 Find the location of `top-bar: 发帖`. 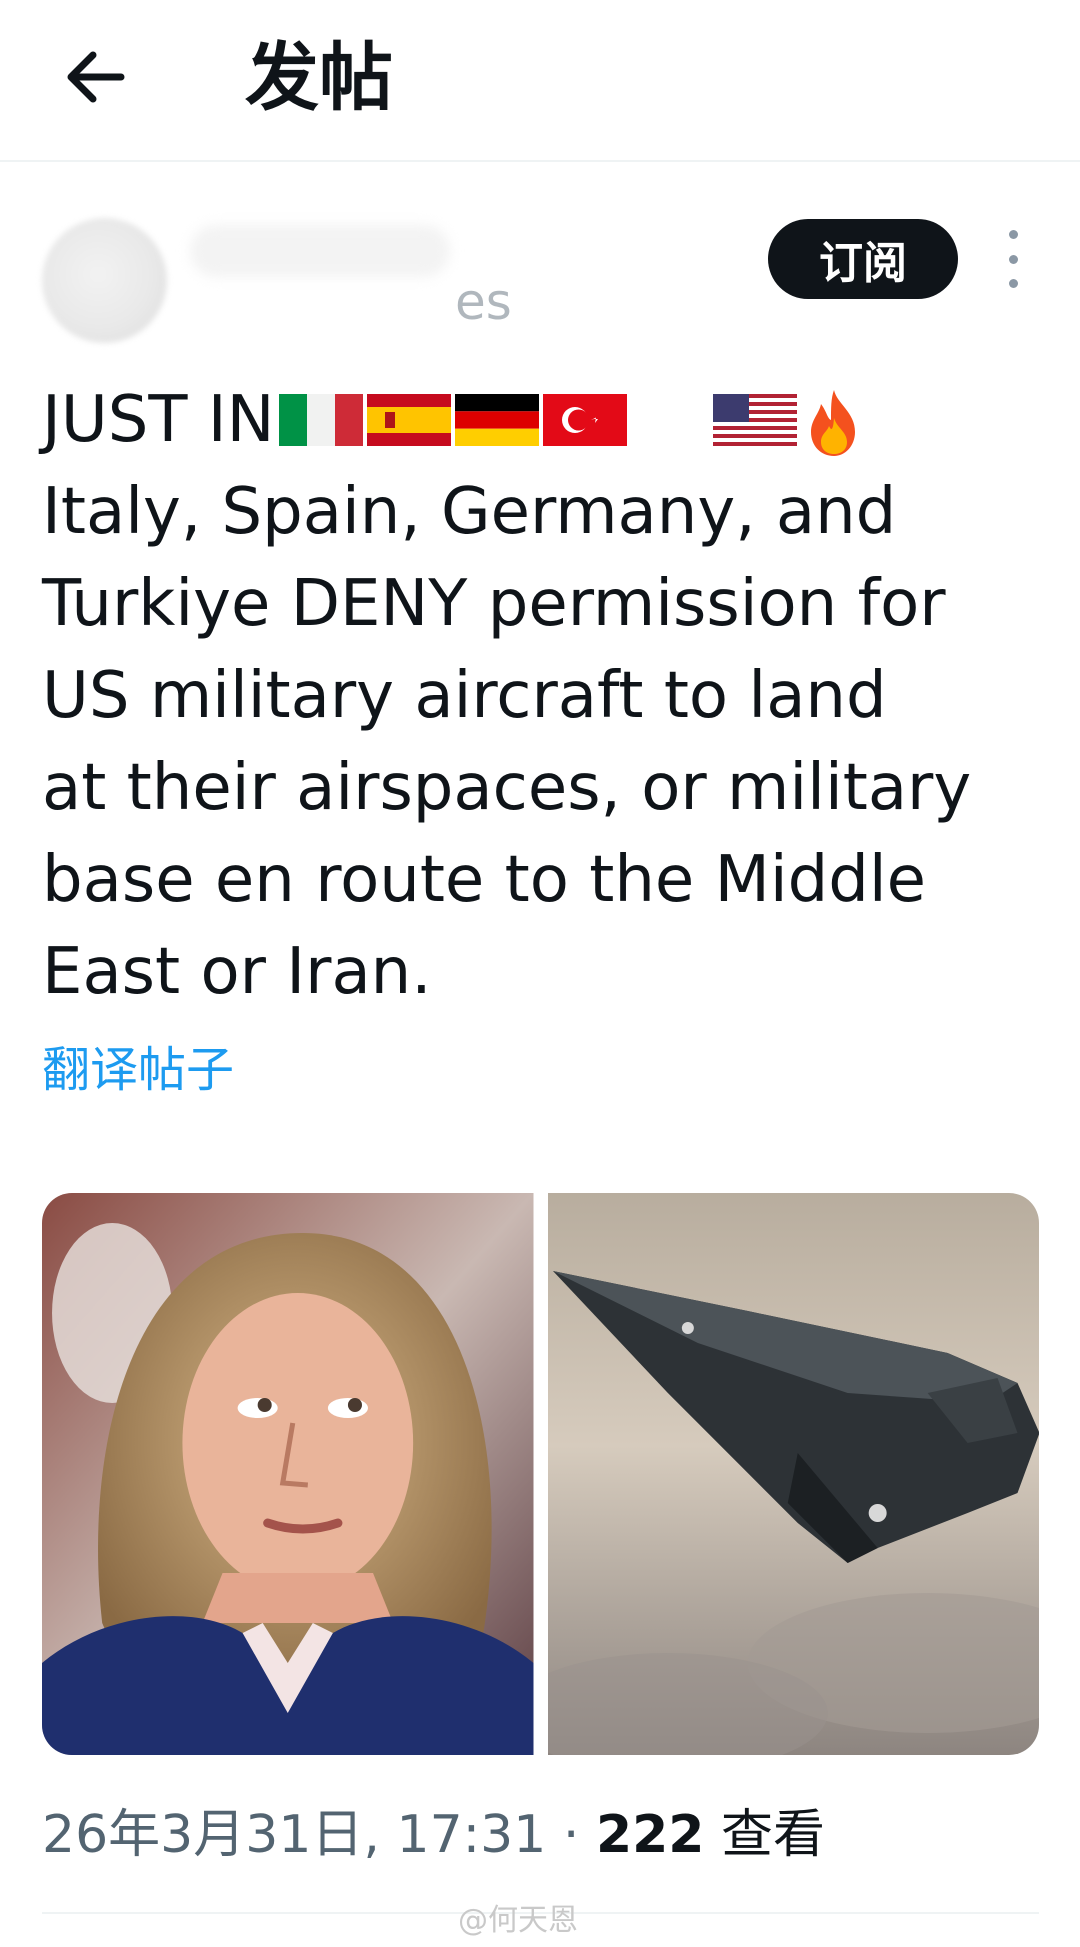

top-bar: 发帖 is located at coordinates (540, 81).